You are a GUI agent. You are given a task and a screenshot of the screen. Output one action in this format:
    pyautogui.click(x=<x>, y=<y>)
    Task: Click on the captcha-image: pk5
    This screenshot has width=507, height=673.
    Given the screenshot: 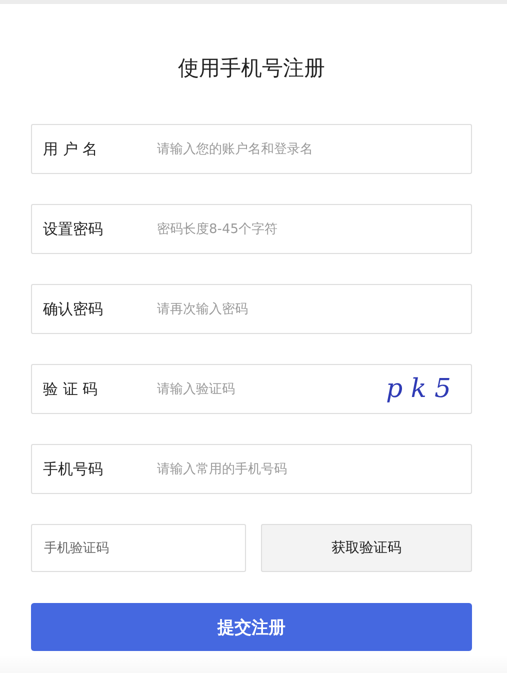 What is the action you would take?
    pyautogui.click(x=422, y=389)
    